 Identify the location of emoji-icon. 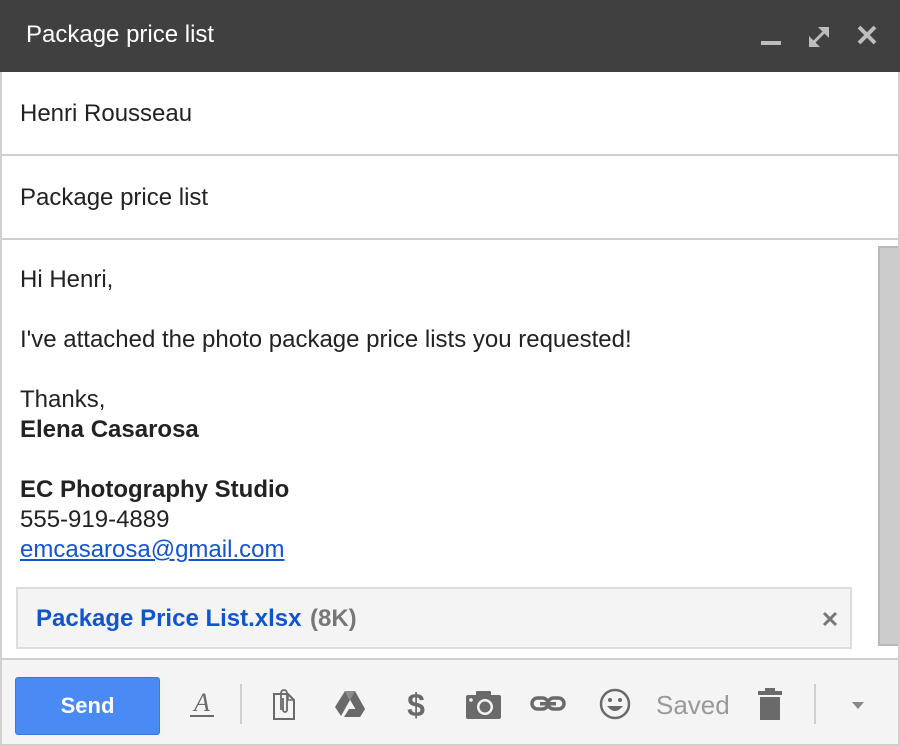
(615, 704).